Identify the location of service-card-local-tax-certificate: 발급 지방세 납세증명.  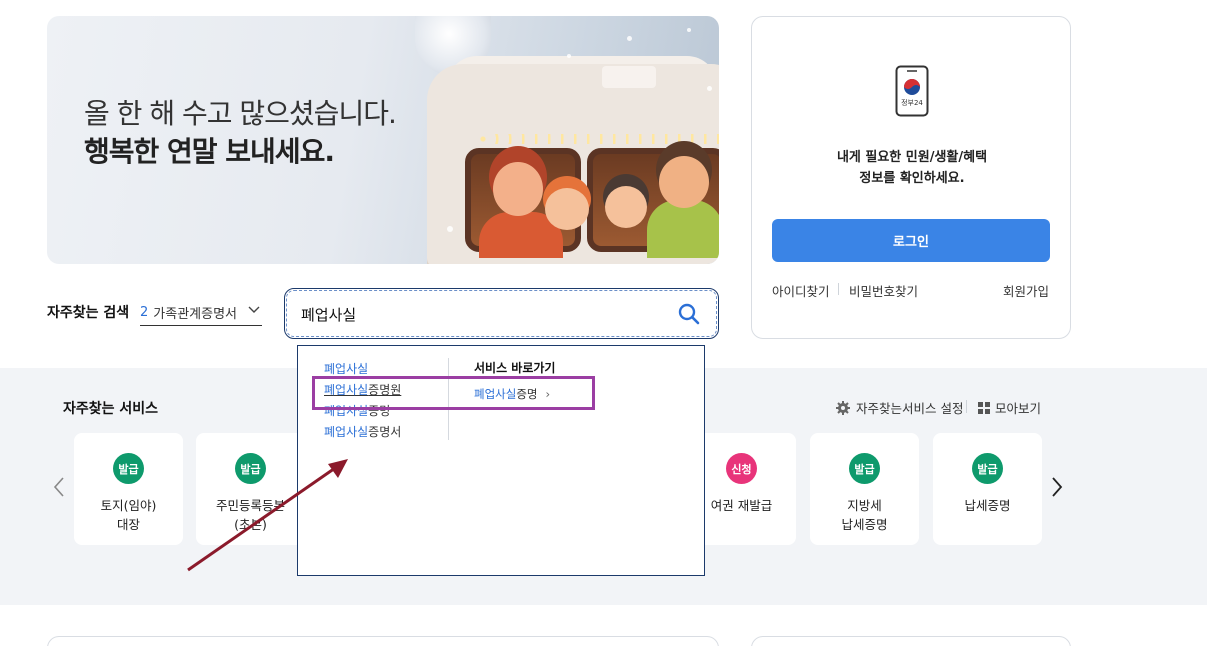
(864, 489).